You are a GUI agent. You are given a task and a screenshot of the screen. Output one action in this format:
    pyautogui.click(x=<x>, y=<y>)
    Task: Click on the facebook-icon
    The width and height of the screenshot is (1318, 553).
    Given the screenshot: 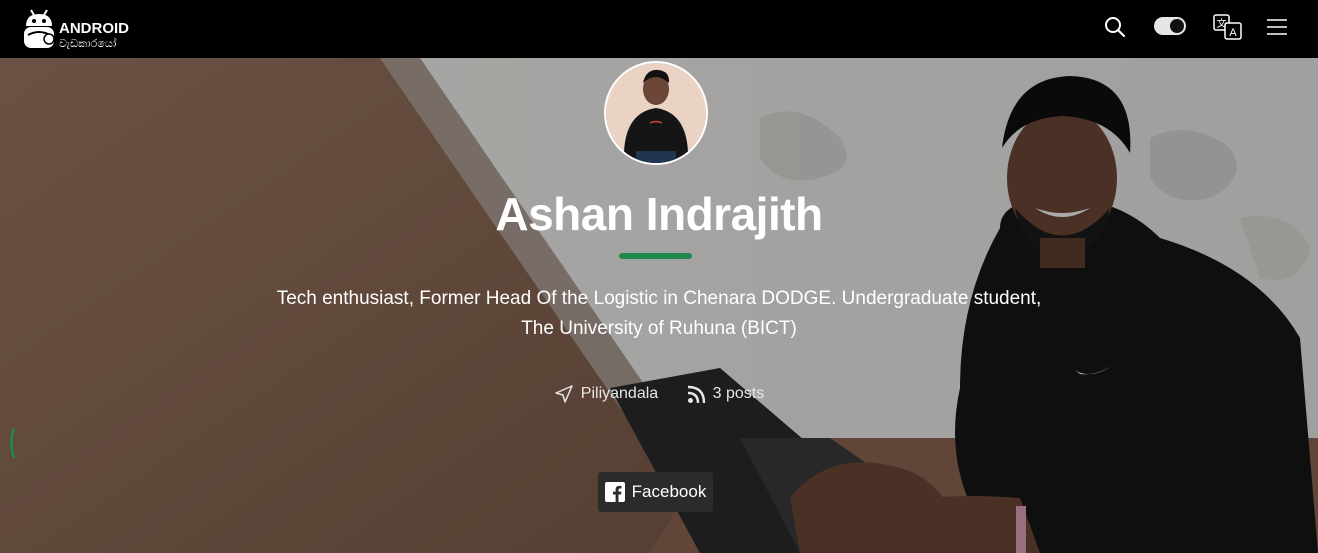 What is the action you would take?
    pyautogui.click(x=614, y=492)
    